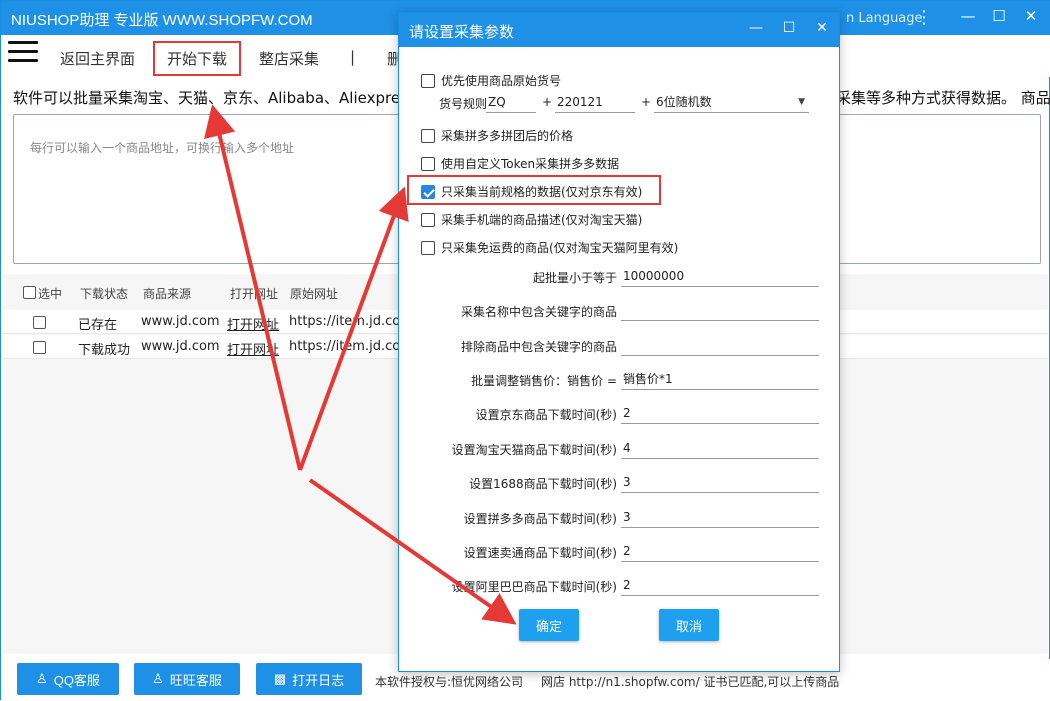  I want to click on field-input: 4, so click(720, 449).